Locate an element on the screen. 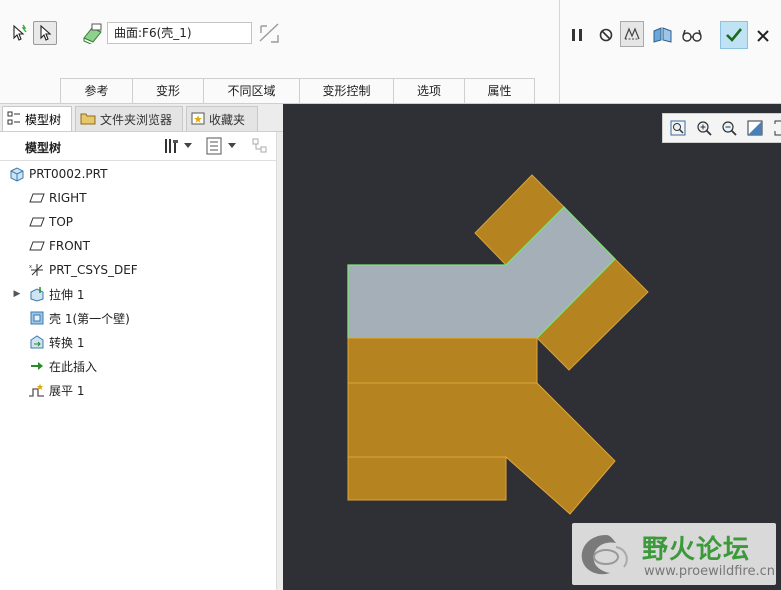 This screenshot has width=781, height=590. zoom-in-icon is located at coordinates (704, 128).